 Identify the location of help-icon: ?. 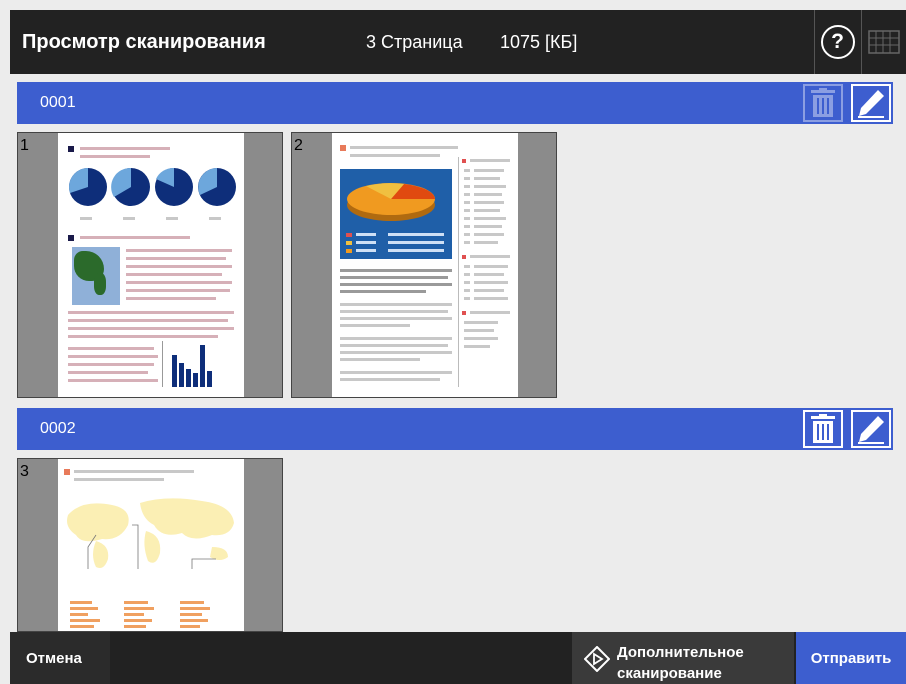
(837, 42).